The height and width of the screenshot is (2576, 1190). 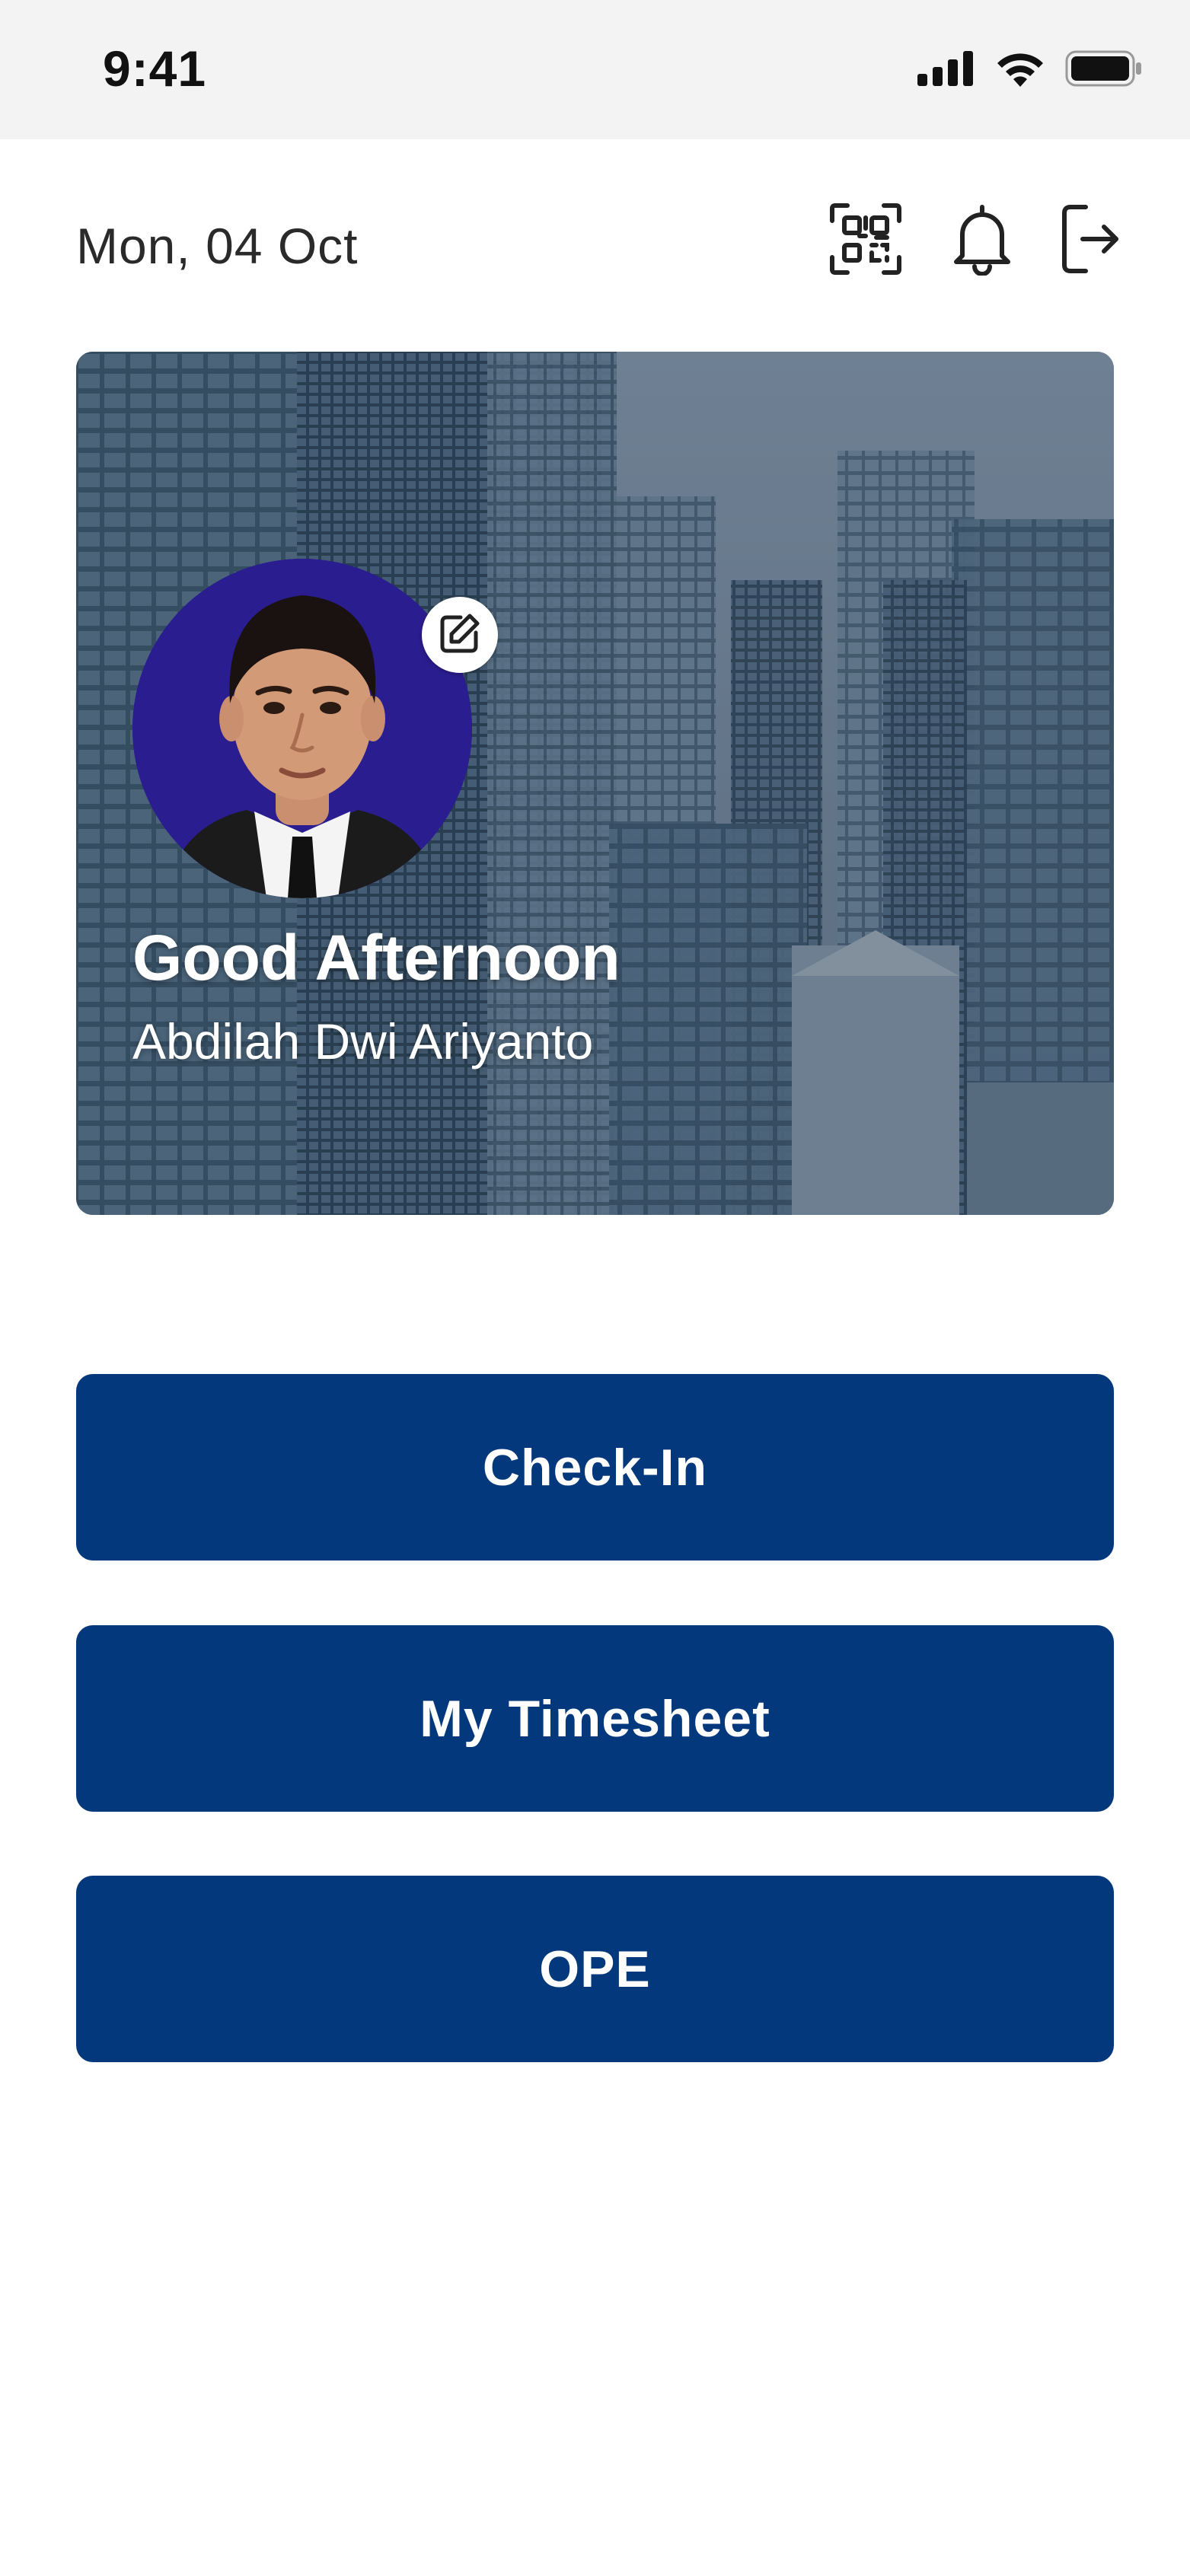 What do you see at coordinates (595, 70) in the screenshot?
I see `status-bar: 9:41` at bounding box center [595, 70].